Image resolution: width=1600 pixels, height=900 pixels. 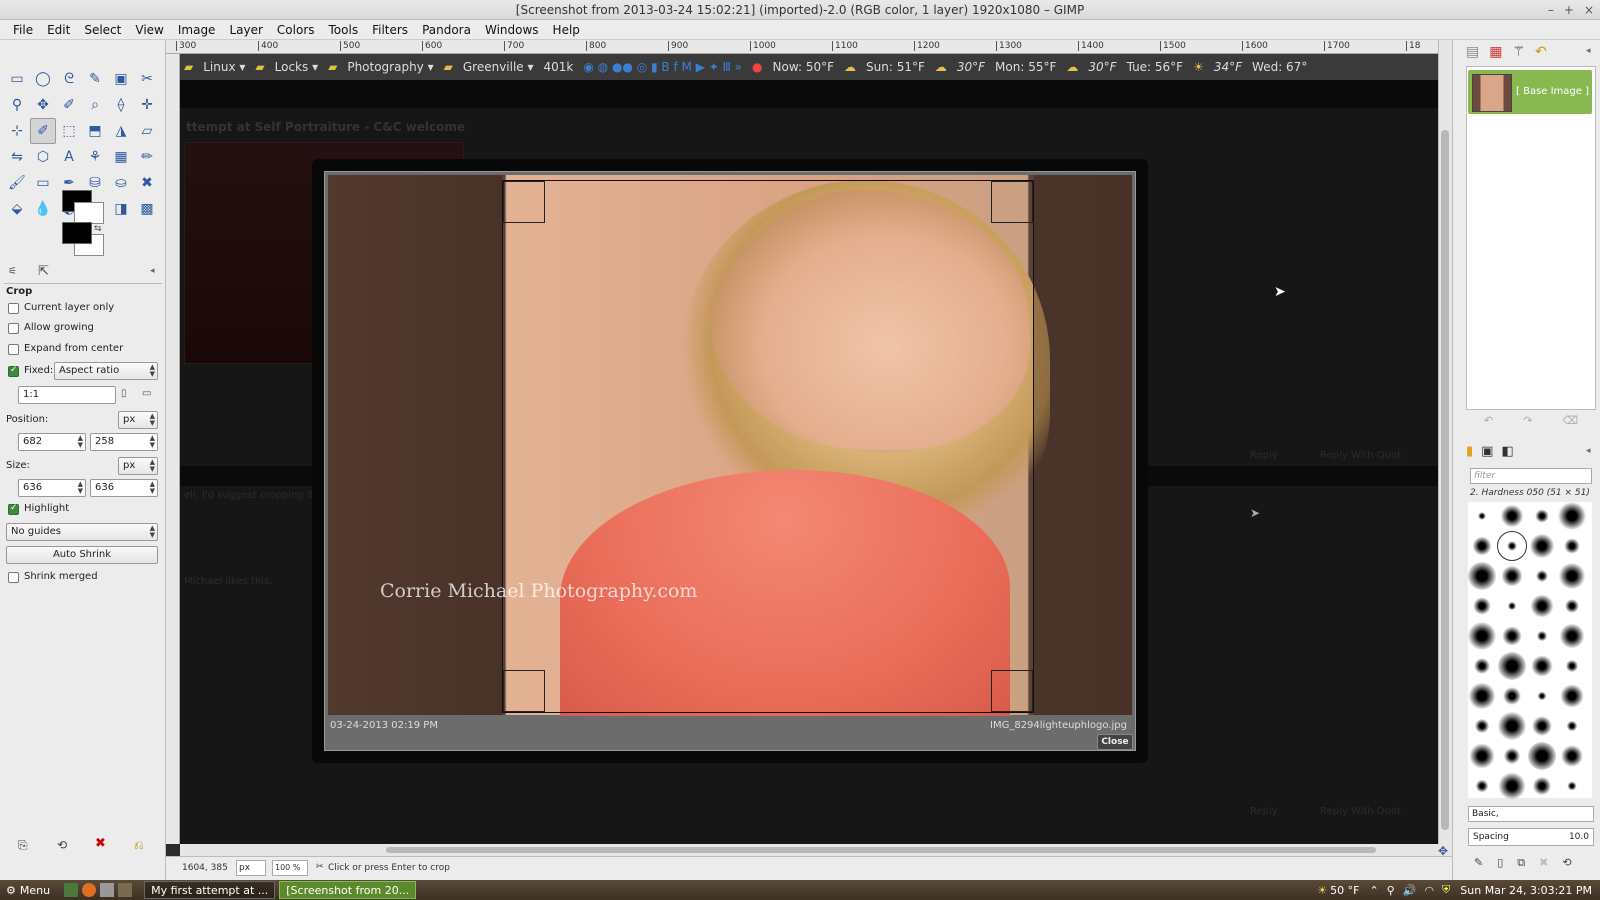 I want to click on undo-history-tab-icon: ↶, so click(x=1541, y=52).